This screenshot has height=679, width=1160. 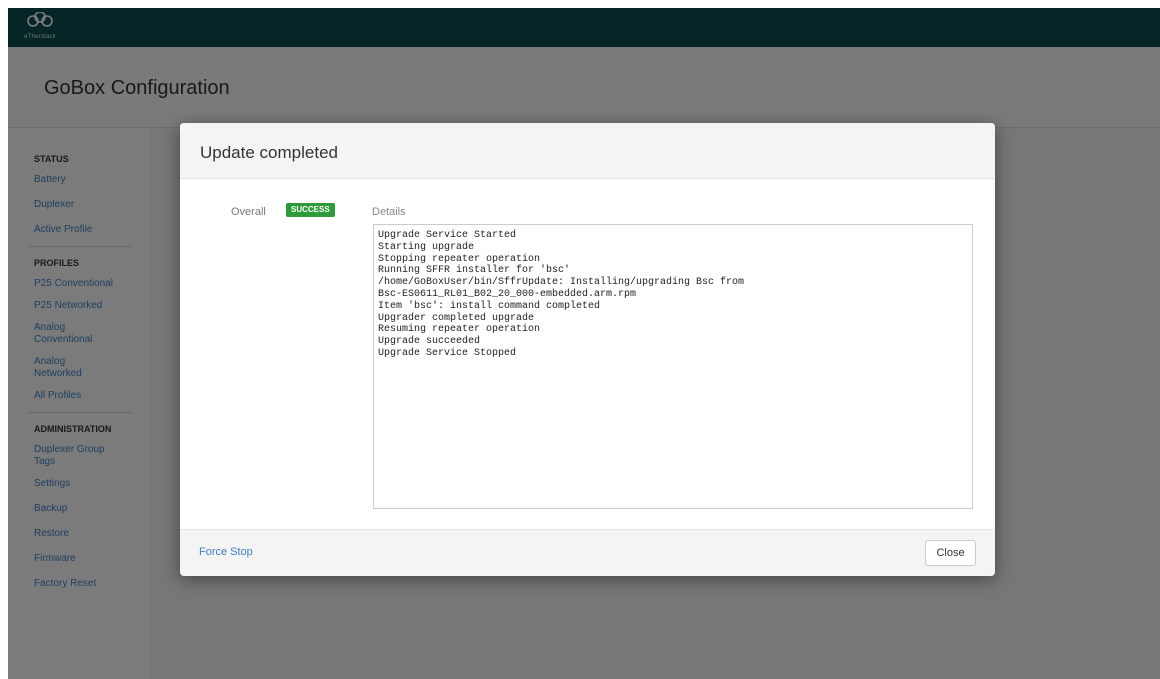 What do you see at coordinates (587, 552) in the screenshot?
I see `dialog-footer: Force Stop Close` at bounding box center [587, 552].